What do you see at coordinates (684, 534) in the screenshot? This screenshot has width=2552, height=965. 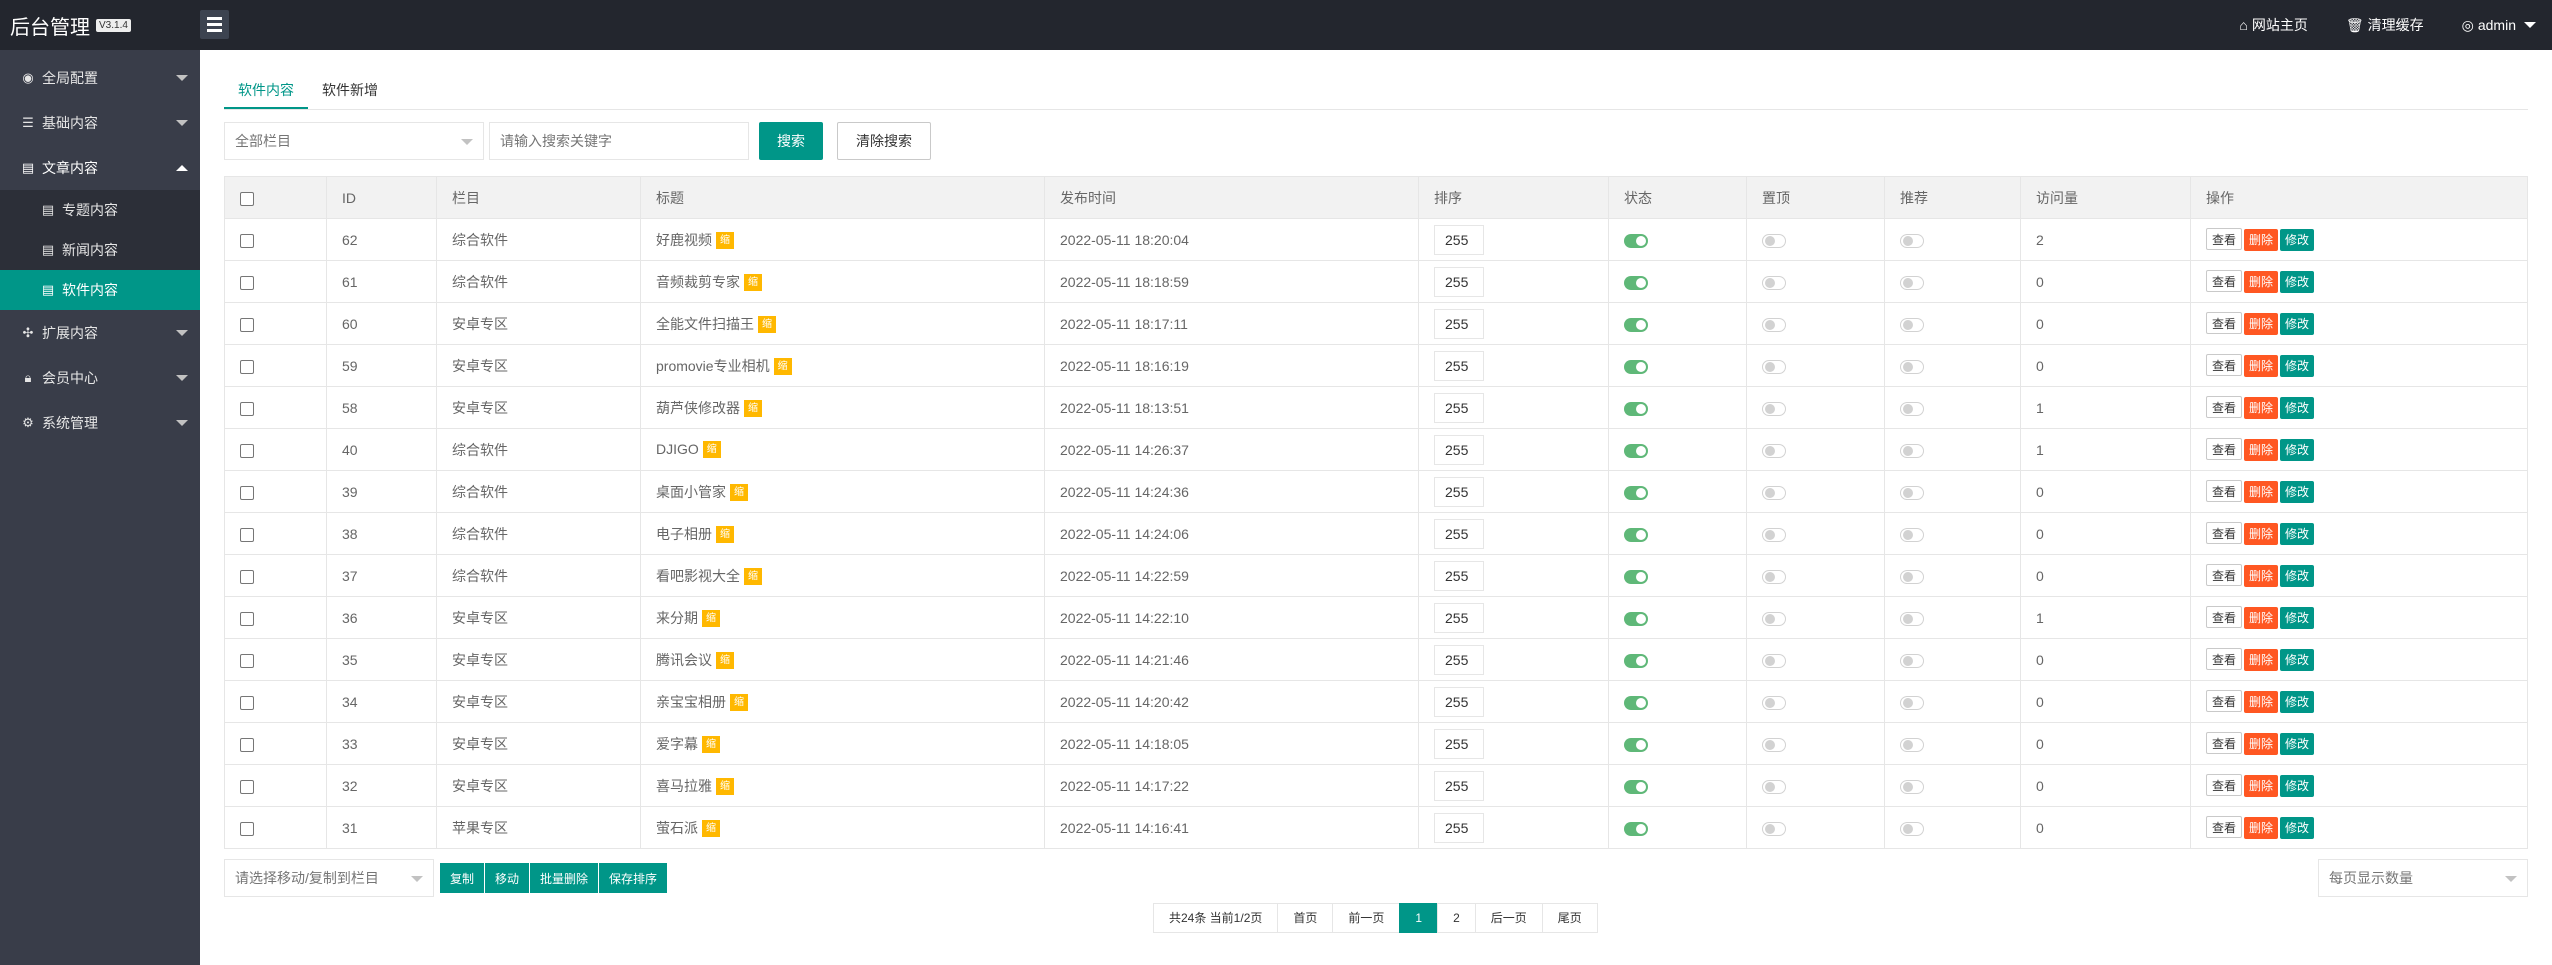 I see `row-title: 电子相册` at bounding box center [684, 534].